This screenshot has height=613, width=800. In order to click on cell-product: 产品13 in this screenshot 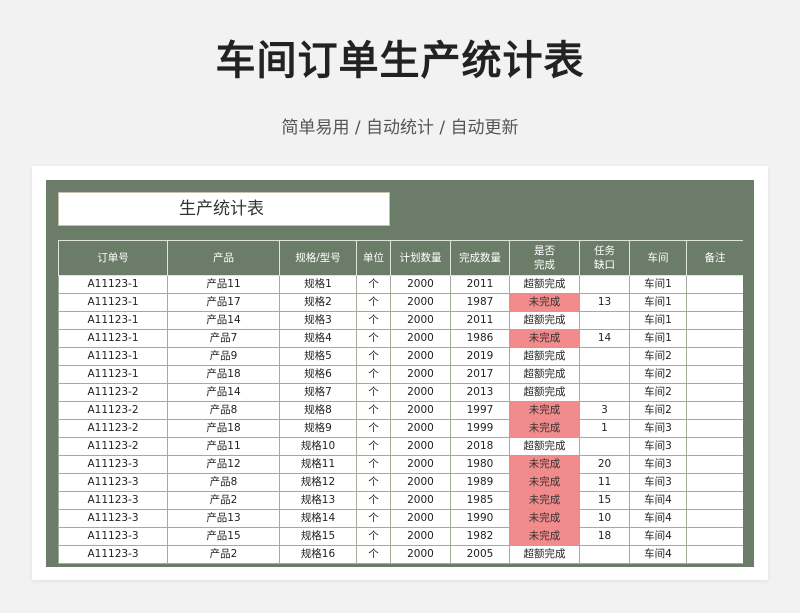, I will do `click(223, 518)`.